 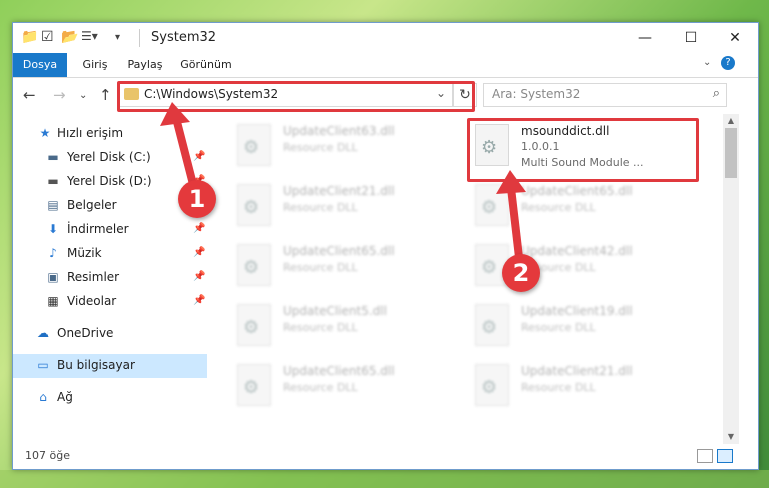 What do you see at coordinates (521, 273) in the screenshot?
I see `step-badge-2: 2` at bounding box center [521, 273].